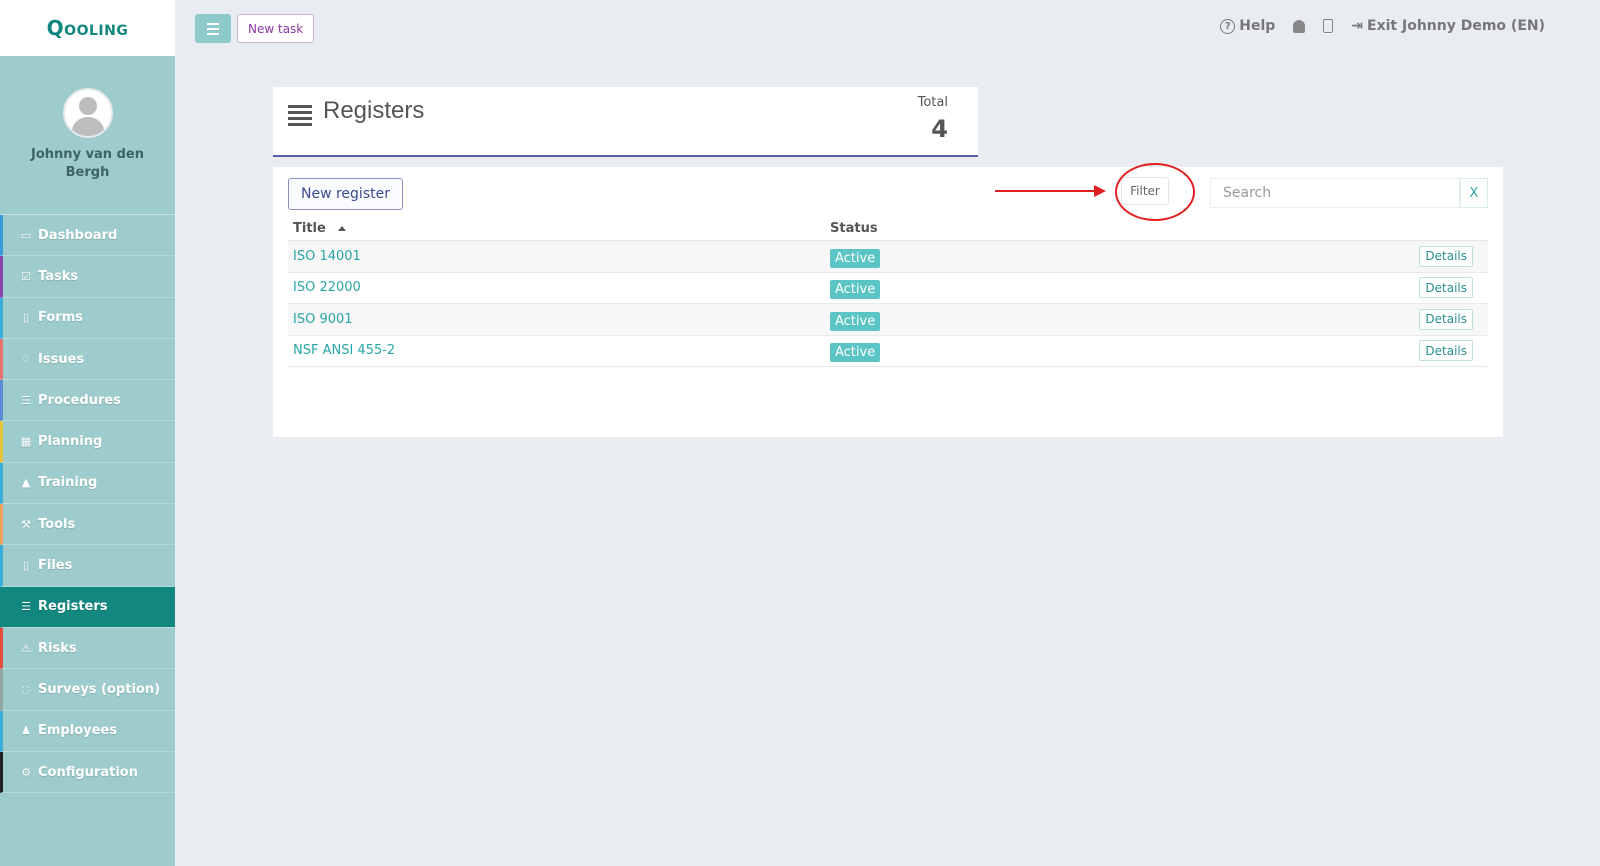 The height and width of the screenshot is (866, 1600). What do you see at coordinates (70, 442) in the screenshot?
I see `sidebar-item-label: Planning` at bounding box center [70, 442].